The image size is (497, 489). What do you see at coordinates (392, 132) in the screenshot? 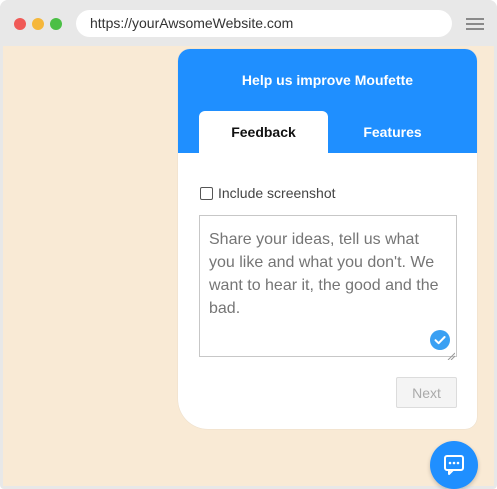
I see `tab-features: Features` at bounding box center [392, 132].